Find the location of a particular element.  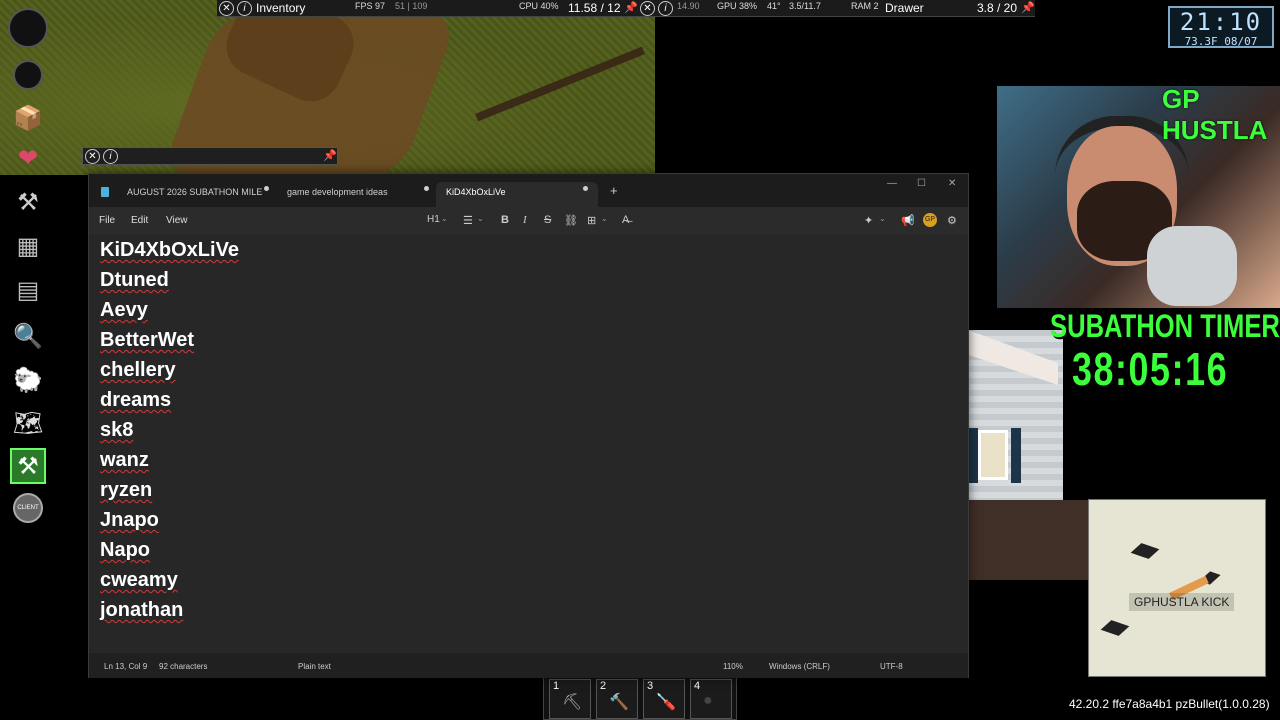

towel is located at coordinates (1192, 266).